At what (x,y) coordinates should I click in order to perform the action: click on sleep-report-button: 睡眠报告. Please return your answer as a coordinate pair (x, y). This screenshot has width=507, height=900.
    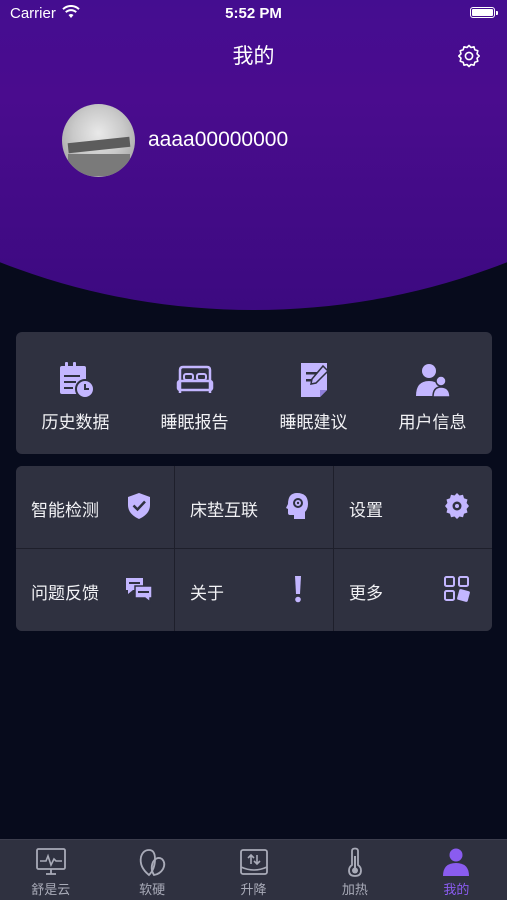
    Looking at the image, I should click on (194, 393).